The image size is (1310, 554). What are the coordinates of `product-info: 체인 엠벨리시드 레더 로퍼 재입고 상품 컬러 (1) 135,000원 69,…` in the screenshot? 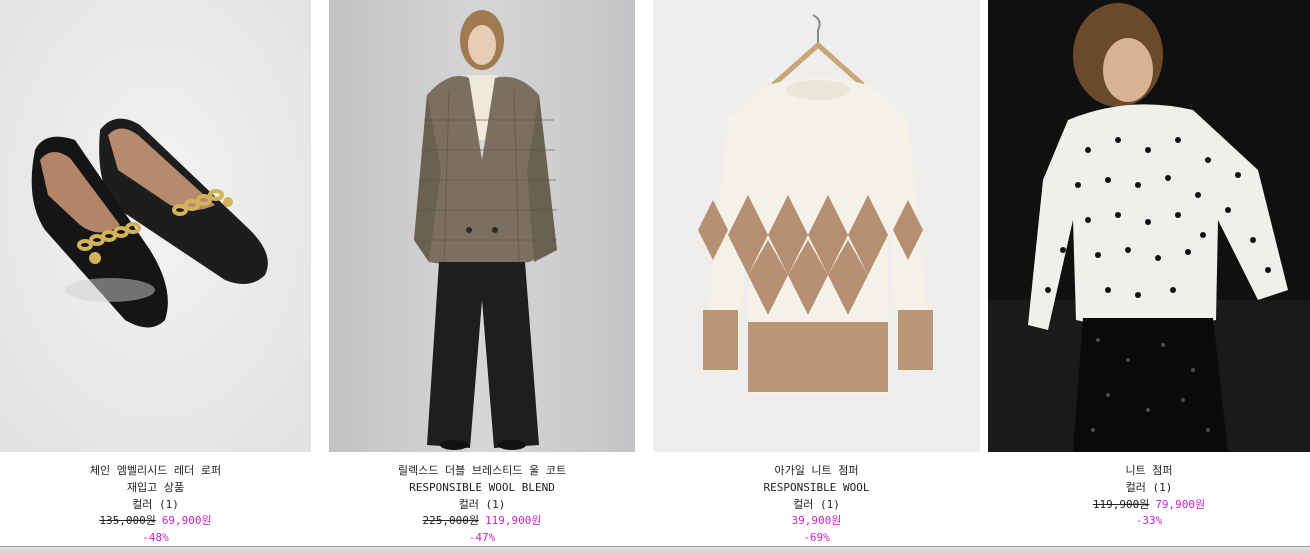 It's located at (155, 505).